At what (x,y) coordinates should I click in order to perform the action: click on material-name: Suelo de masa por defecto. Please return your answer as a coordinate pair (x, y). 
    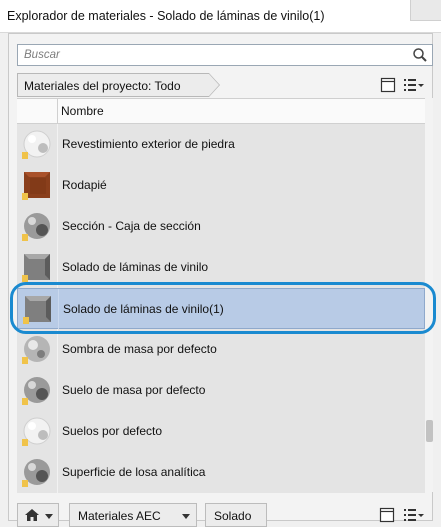
    Looking at the image, I should click on (134, 390).